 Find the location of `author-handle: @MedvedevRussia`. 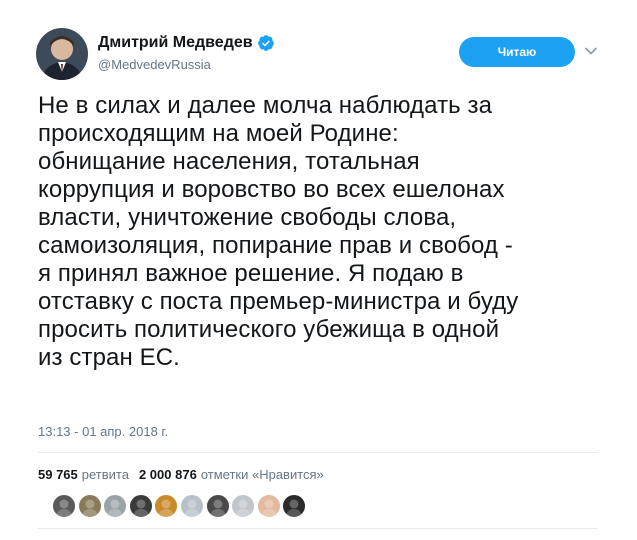

author-handle: @MedvedevRussia is located at coordinates (186, 64).